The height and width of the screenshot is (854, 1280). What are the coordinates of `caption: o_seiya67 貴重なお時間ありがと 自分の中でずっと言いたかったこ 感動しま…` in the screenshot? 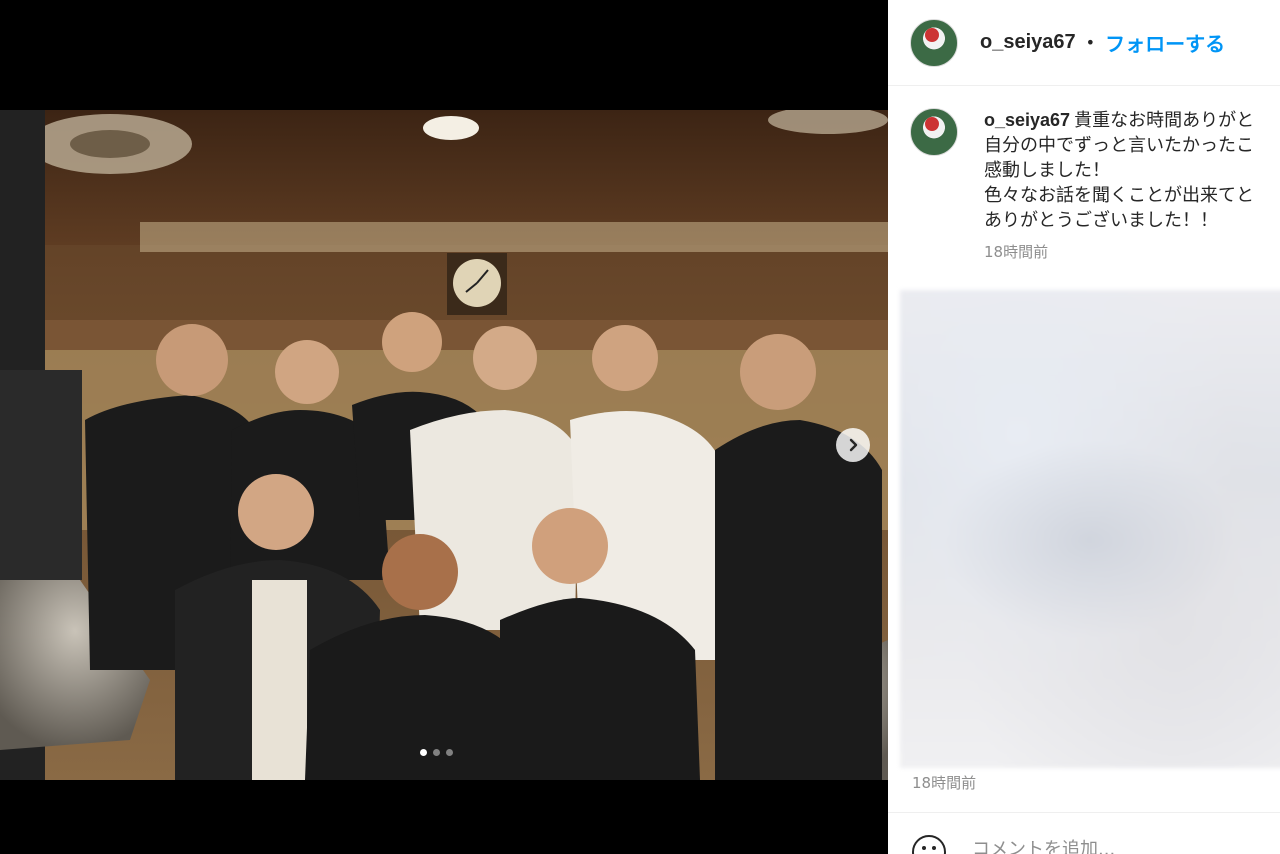 It's located at (1095, 185).